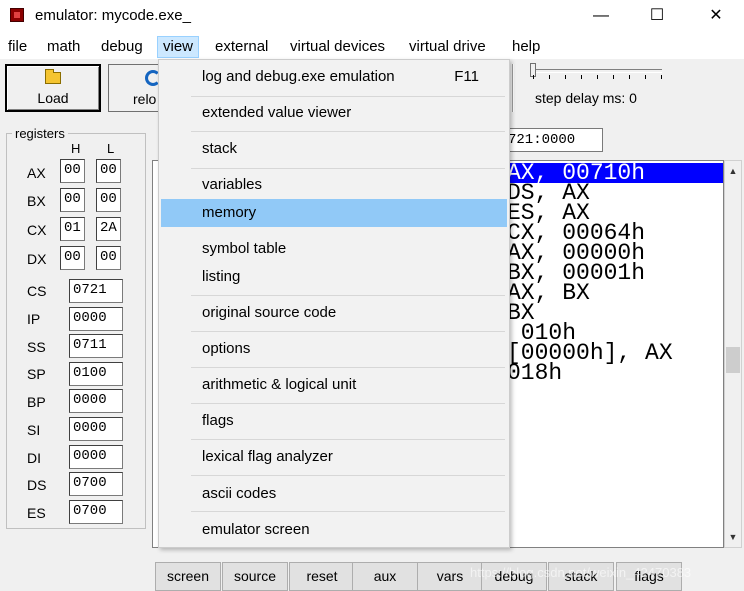  What do you see at coordinates (72, 171) in the screenshot?
I see `register-ax-high: 00` at bounding box center [72, 171].